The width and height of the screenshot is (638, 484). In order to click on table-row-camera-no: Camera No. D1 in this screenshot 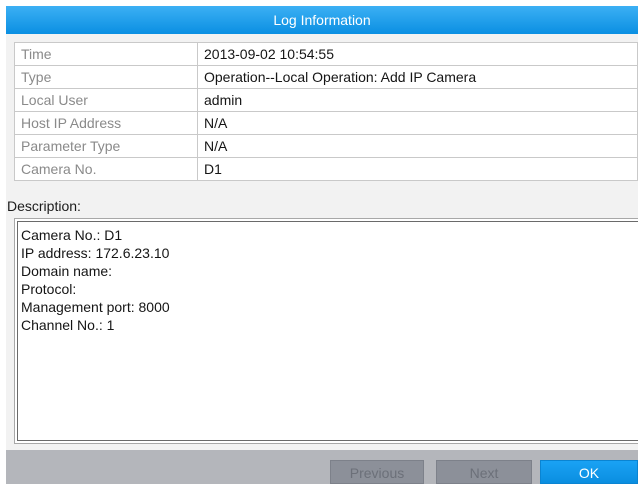, I will do `click(326, 169)`.